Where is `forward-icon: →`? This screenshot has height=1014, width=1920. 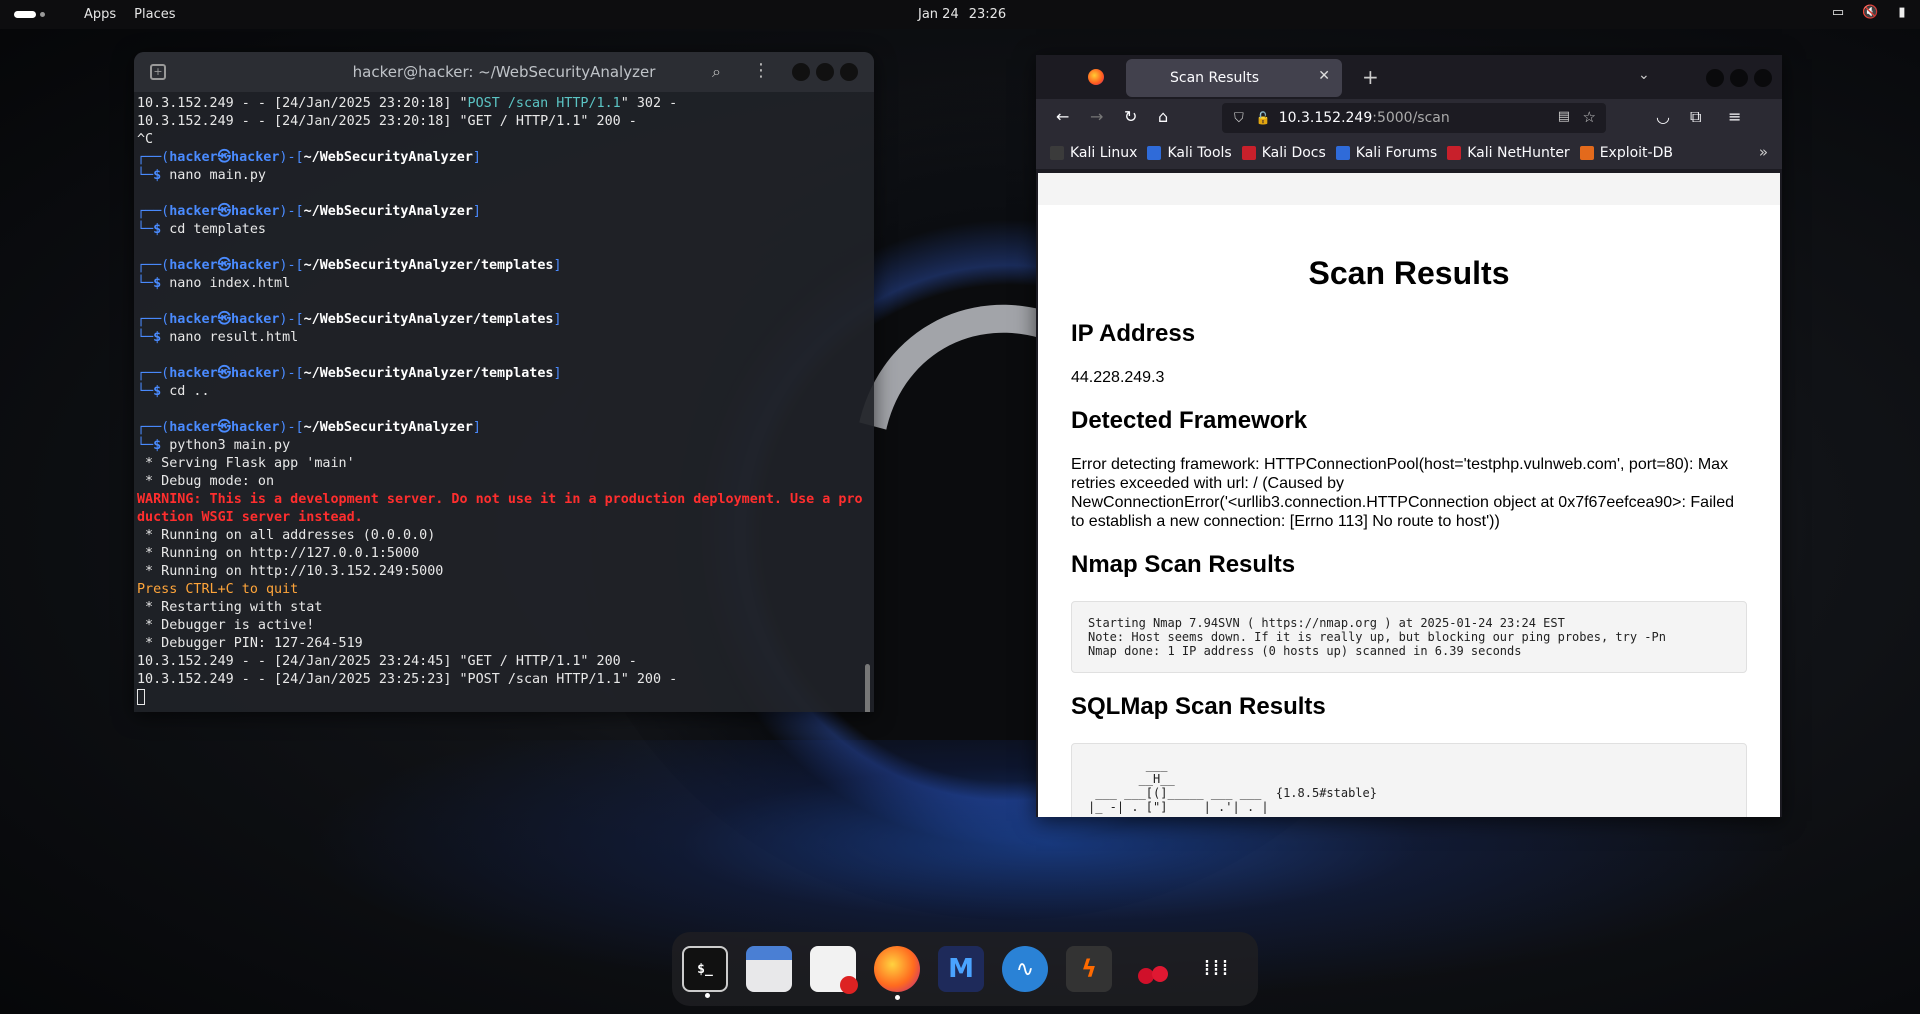 forward-icon: → is located at coordinates (1096, 116).